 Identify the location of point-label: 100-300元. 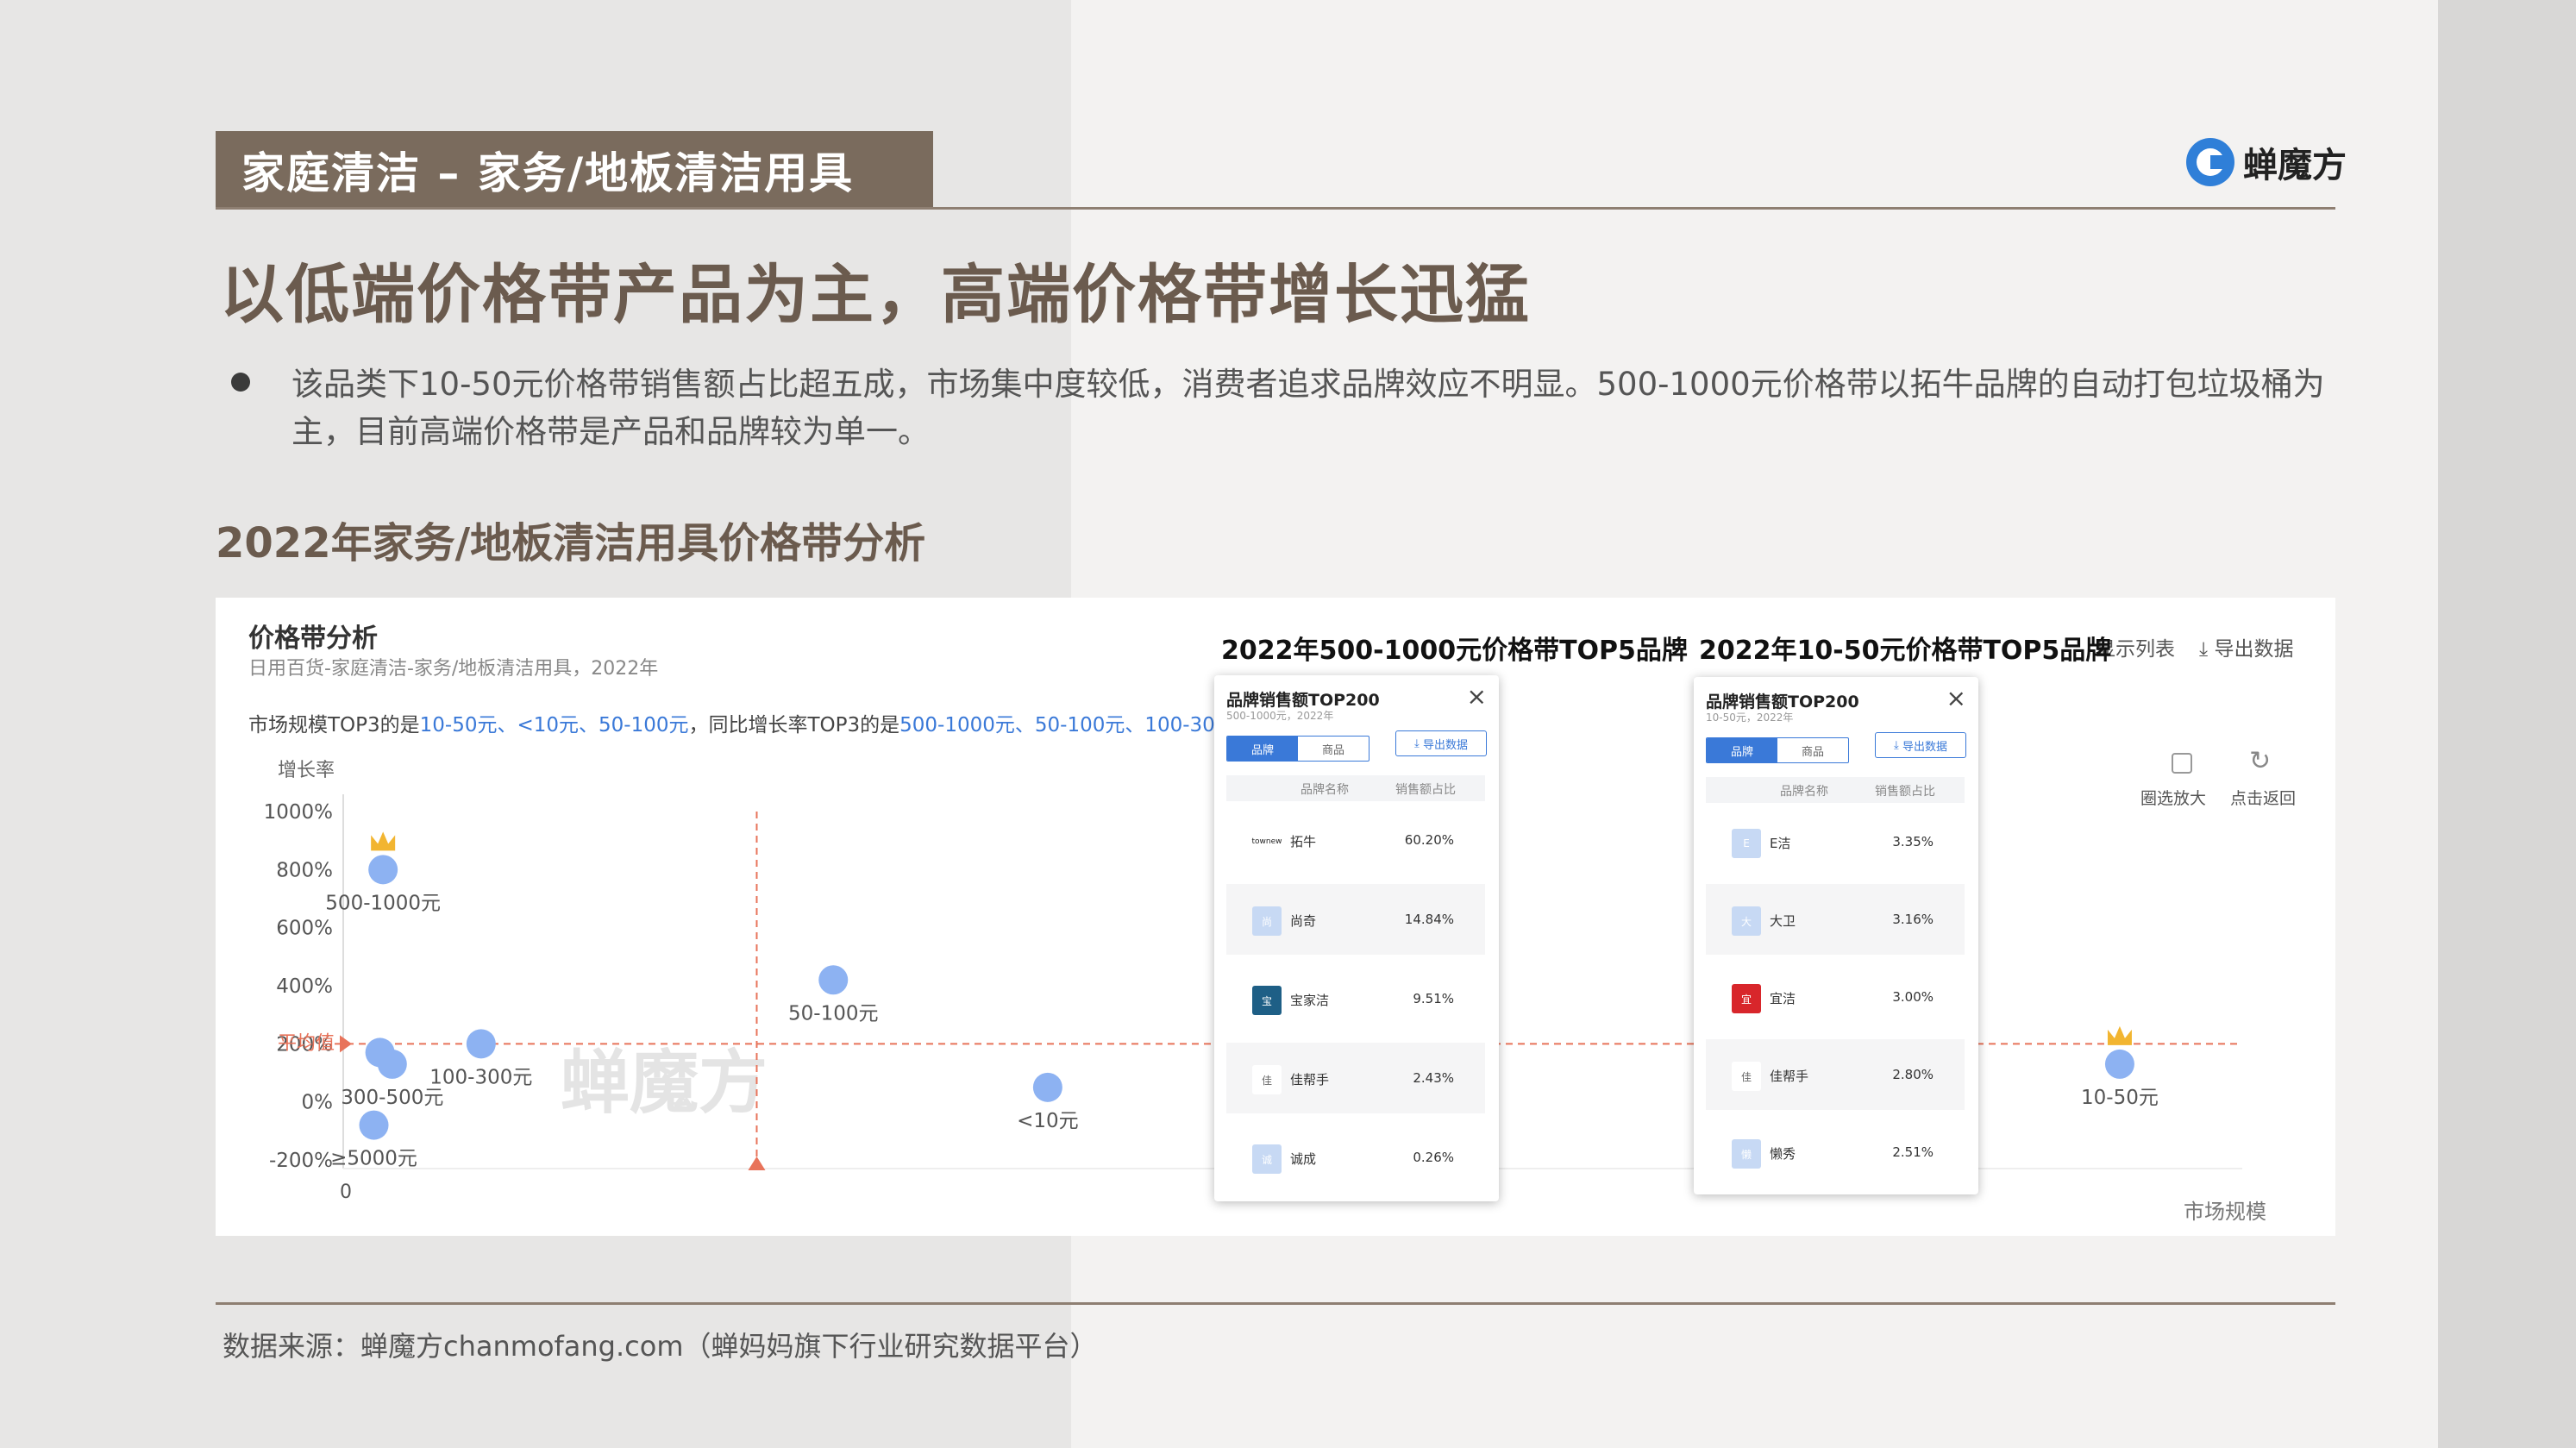
(480, 1077).